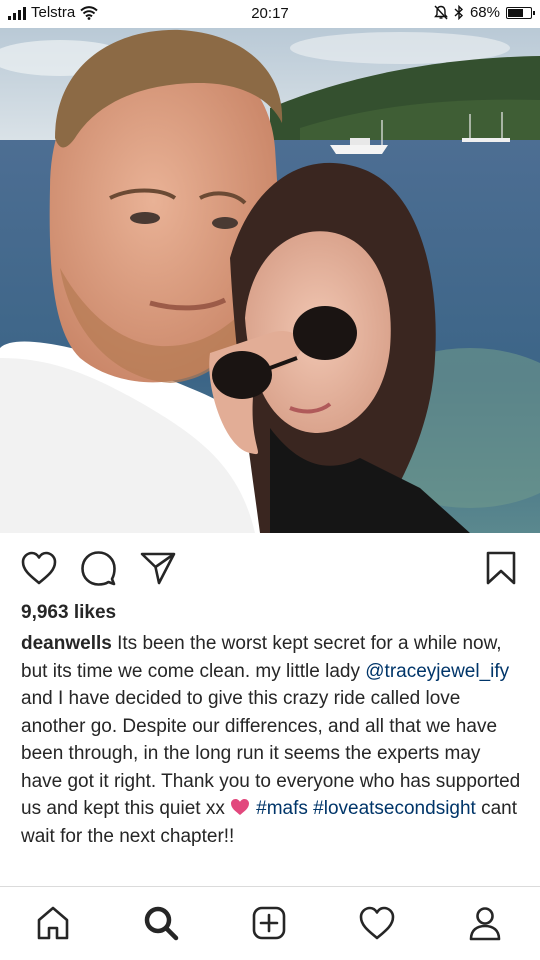 The width and height of the screenshot is (540, 960). Describe the element at coordinates (394, 808) in the screenshot. I see `caption-hashtag-loveatsecondsight: #loveatsecondsight` at that location.